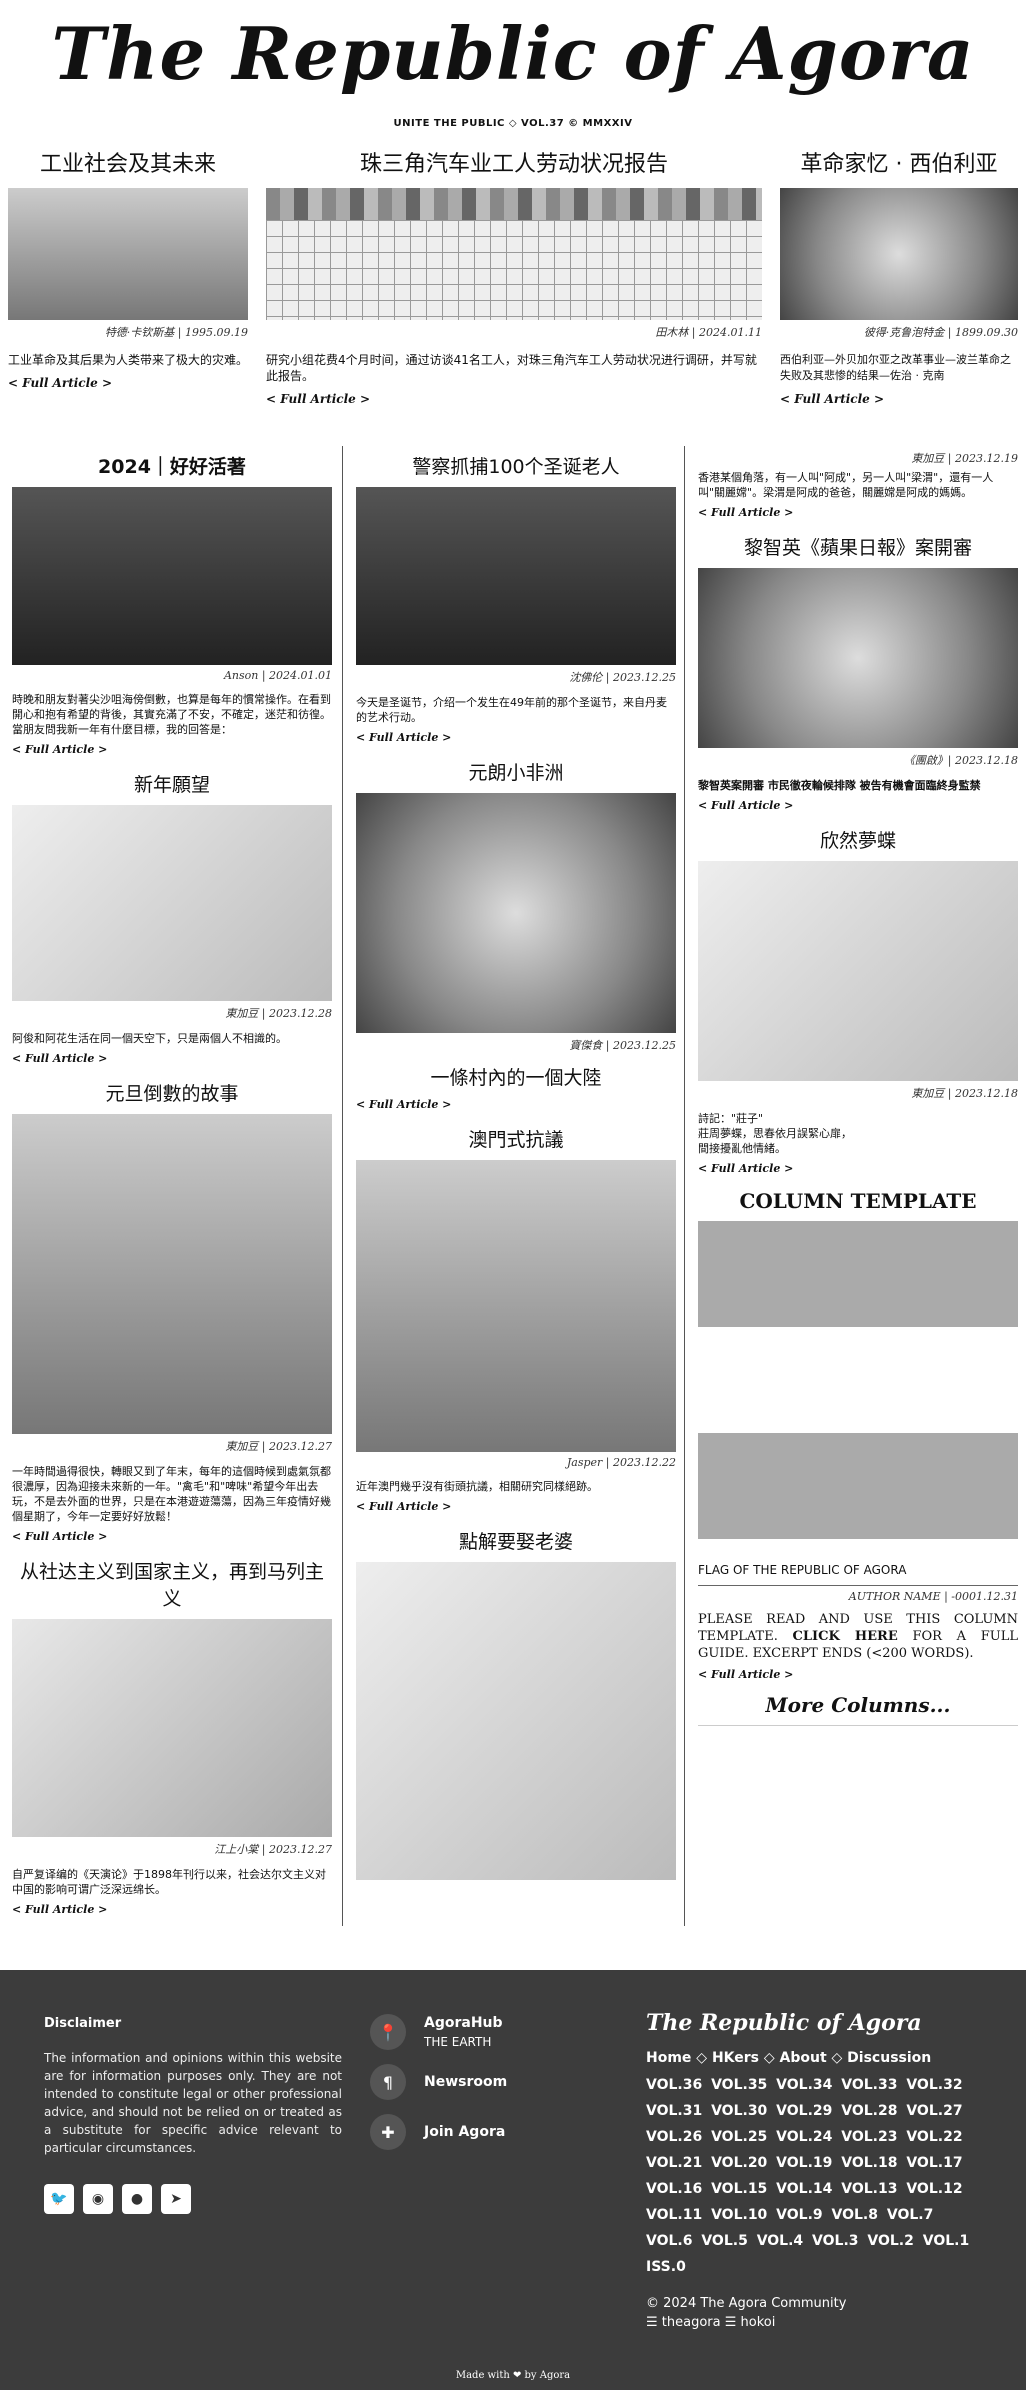  Describe the element at coordinates (463, 2022) in the screenshot. I see `link-title: AgoraHub` at that location.